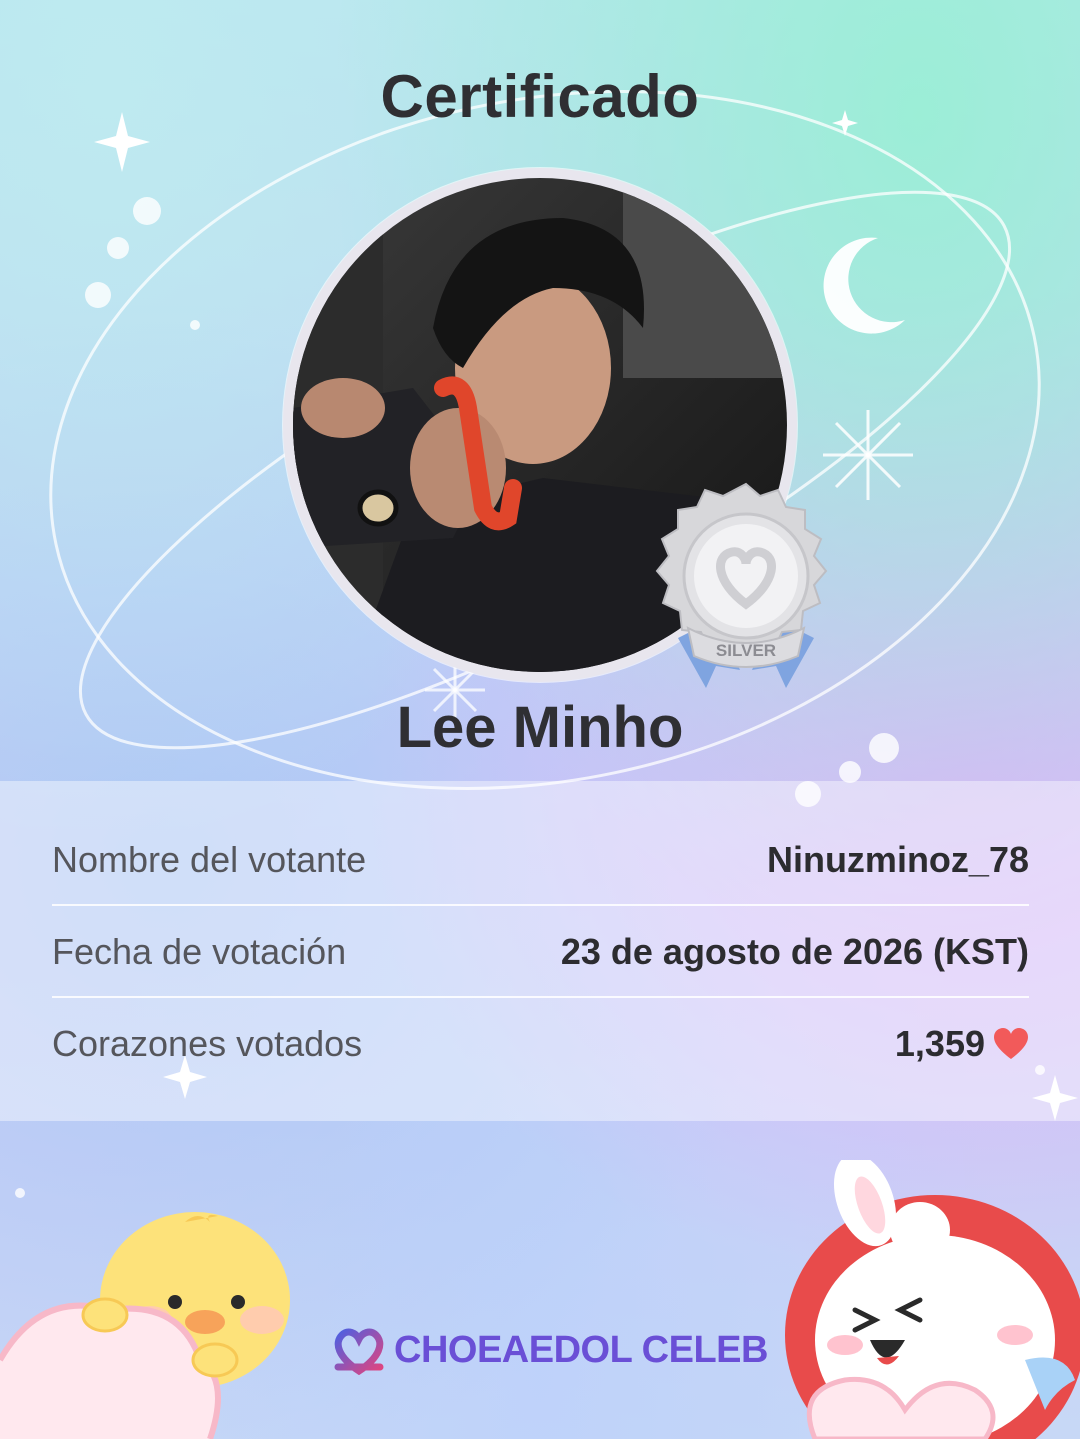 This screenshot has width=1080, height=1439. Describe the element at coordinates (581, 1349) in the screenshot. I see `brand-name: CHOEAEDOL CELEB` at that location.